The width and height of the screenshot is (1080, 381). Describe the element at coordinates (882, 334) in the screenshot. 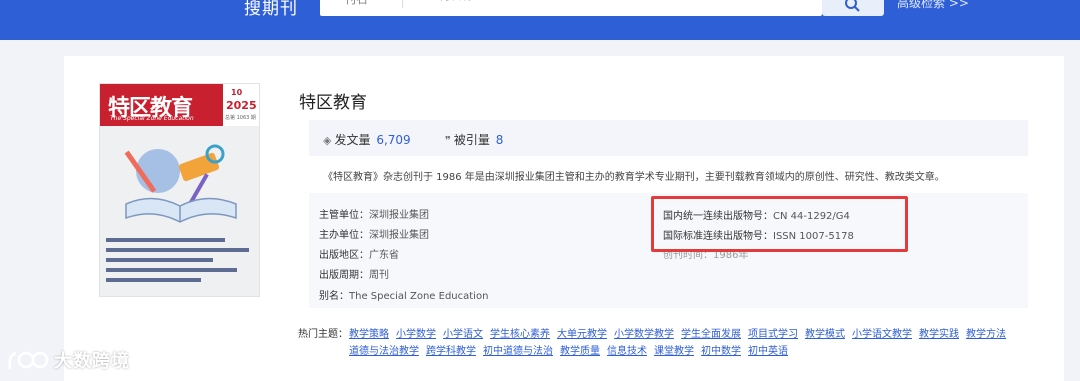

I see `topic-link: 小学语文教学` at that location.